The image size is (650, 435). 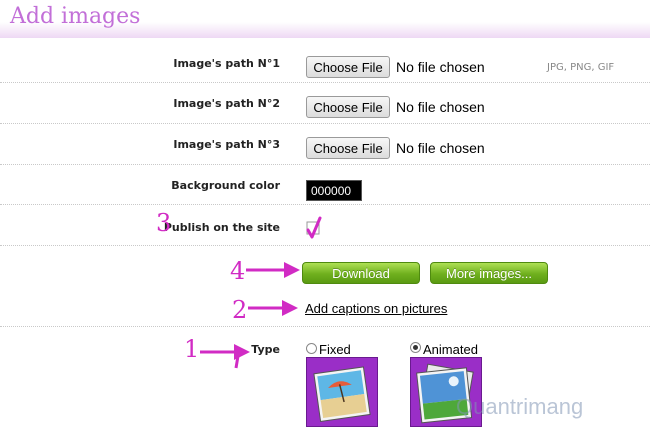 I want to click on watermark: Quantrimang, so click(x=520, y=406).